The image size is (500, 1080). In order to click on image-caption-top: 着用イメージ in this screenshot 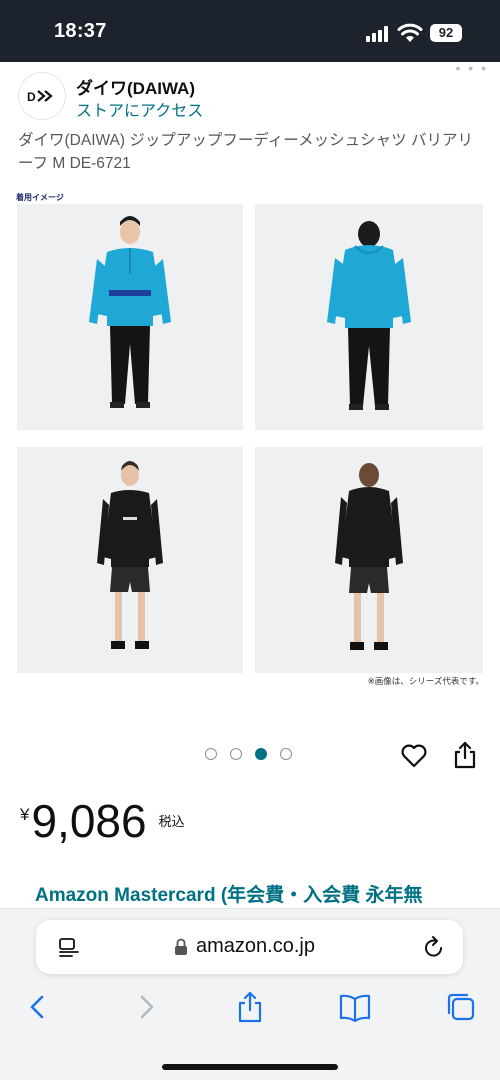, I will do `click(40, 197)`.